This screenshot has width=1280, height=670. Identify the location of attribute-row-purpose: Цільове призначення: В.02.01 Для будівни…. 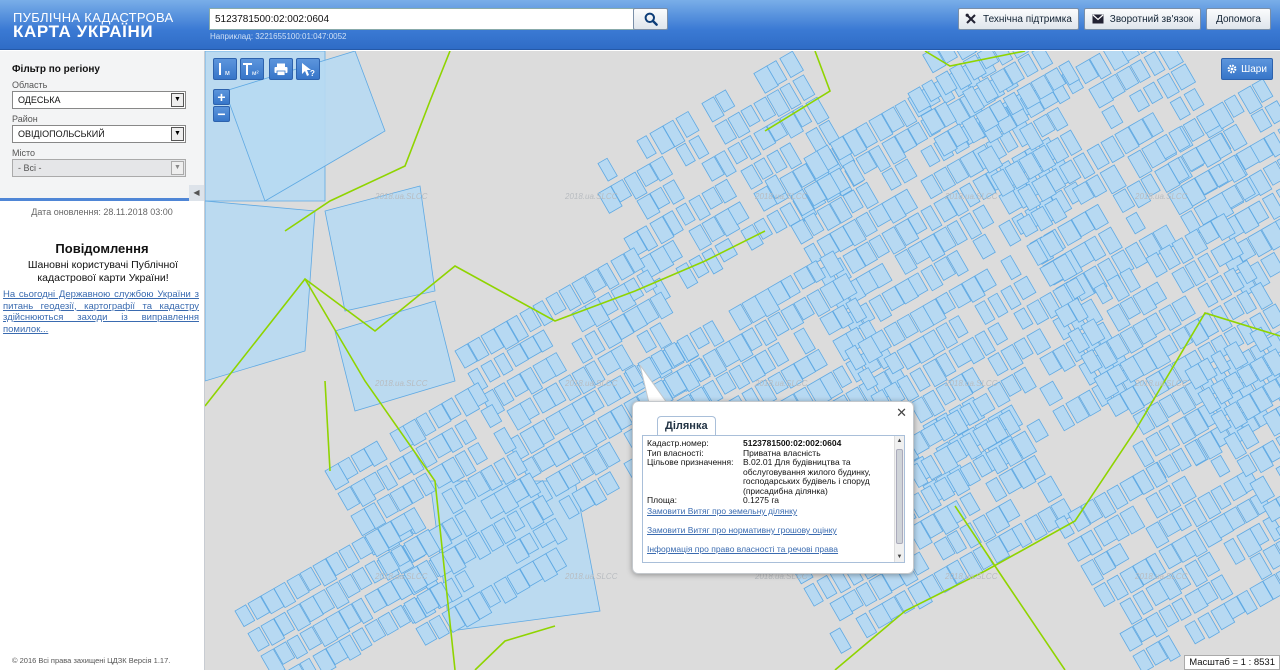
(769, 476).